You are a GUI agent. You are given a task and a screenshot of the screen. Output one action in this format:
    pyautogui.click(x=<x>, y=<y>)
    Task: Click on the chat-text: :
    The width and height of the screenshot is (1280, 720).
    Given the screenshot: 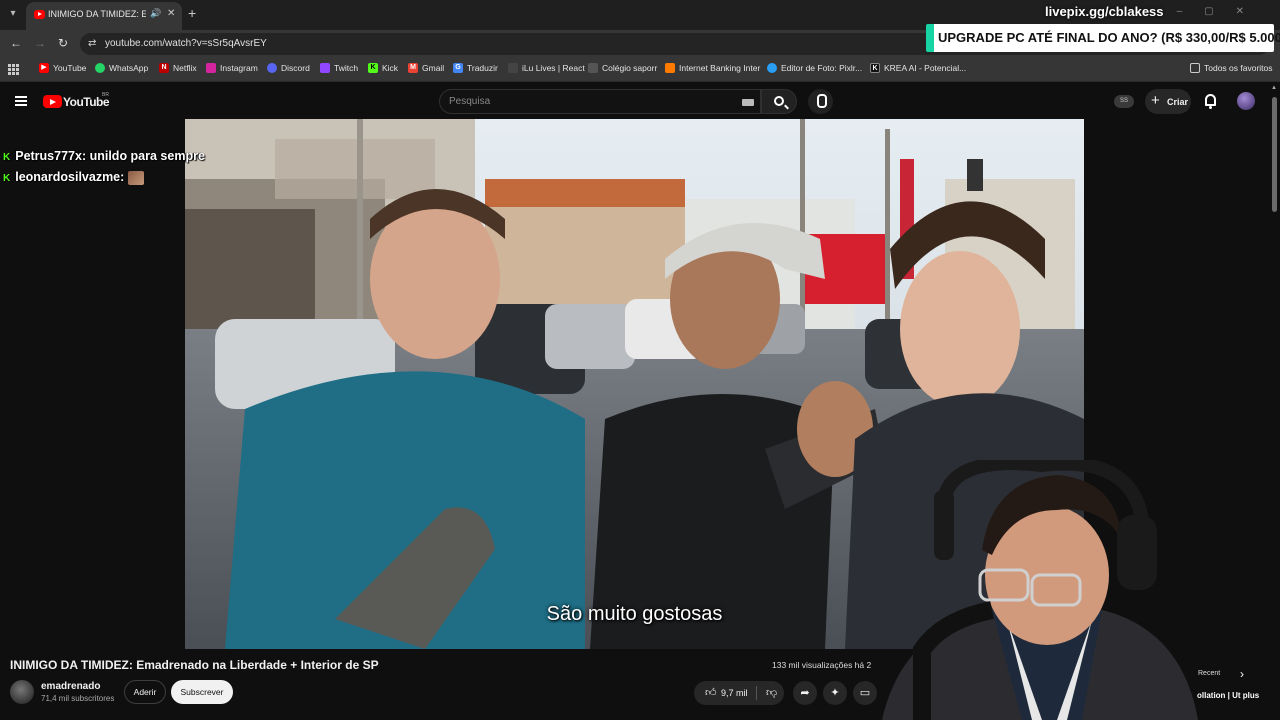 What is the action you would take?
    pyautogui.click(x=122, y=177)
    